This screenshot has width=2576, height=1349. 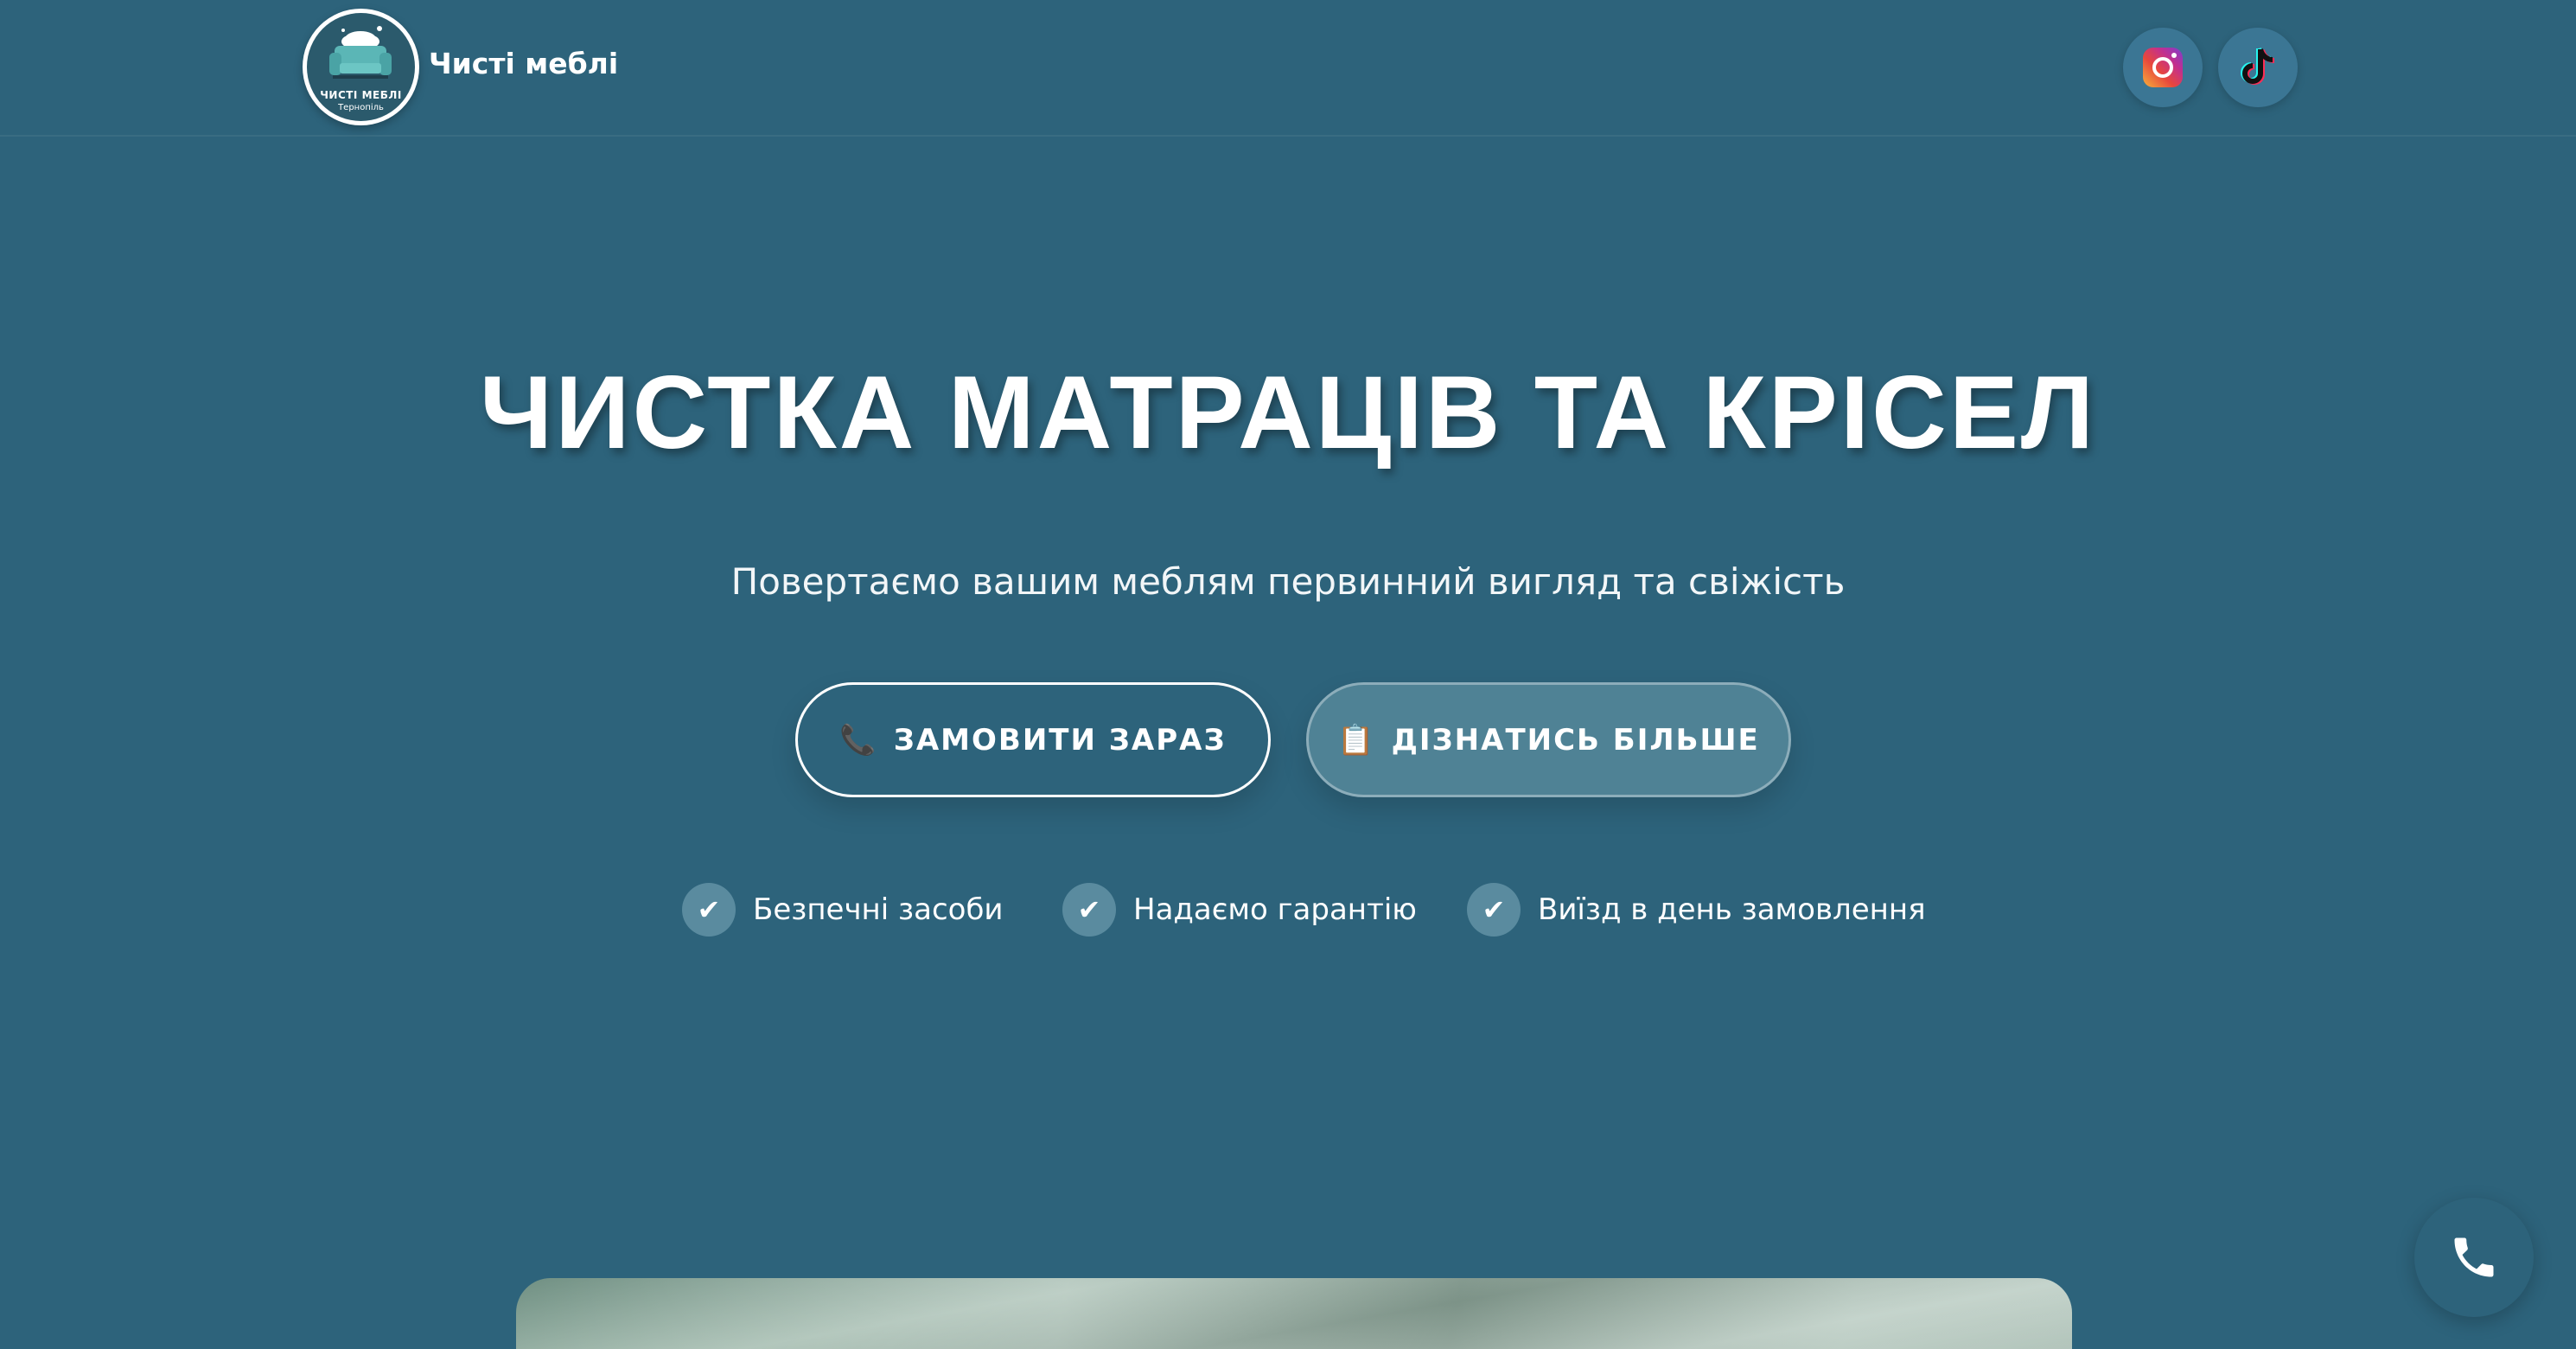 I want to click on order-now-label: ЗАМОВИТИ ЗАРАЗ, so click(x=1060, y=740).